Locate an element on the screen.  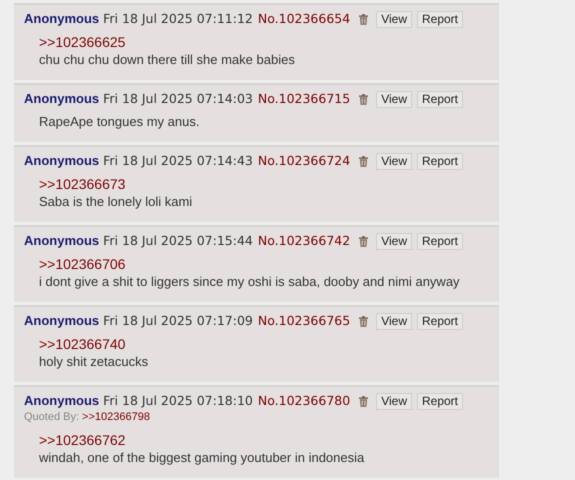
quote-link: >>102366740 is located at coordinates (82, 344).